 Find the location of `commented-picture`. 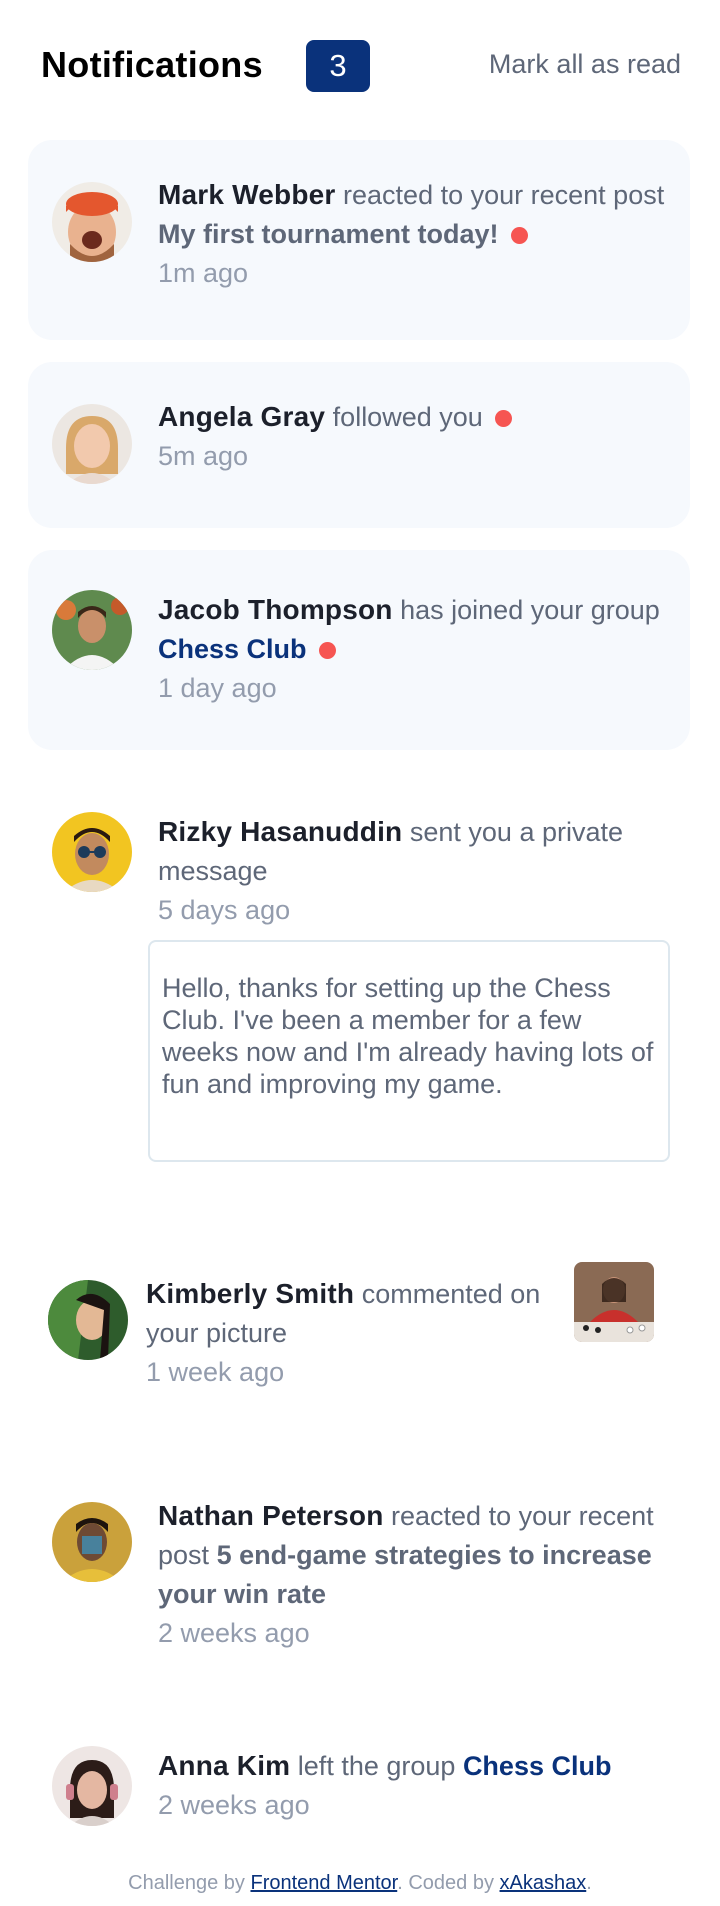

commented-picture is located at coordinates (614, 1302).